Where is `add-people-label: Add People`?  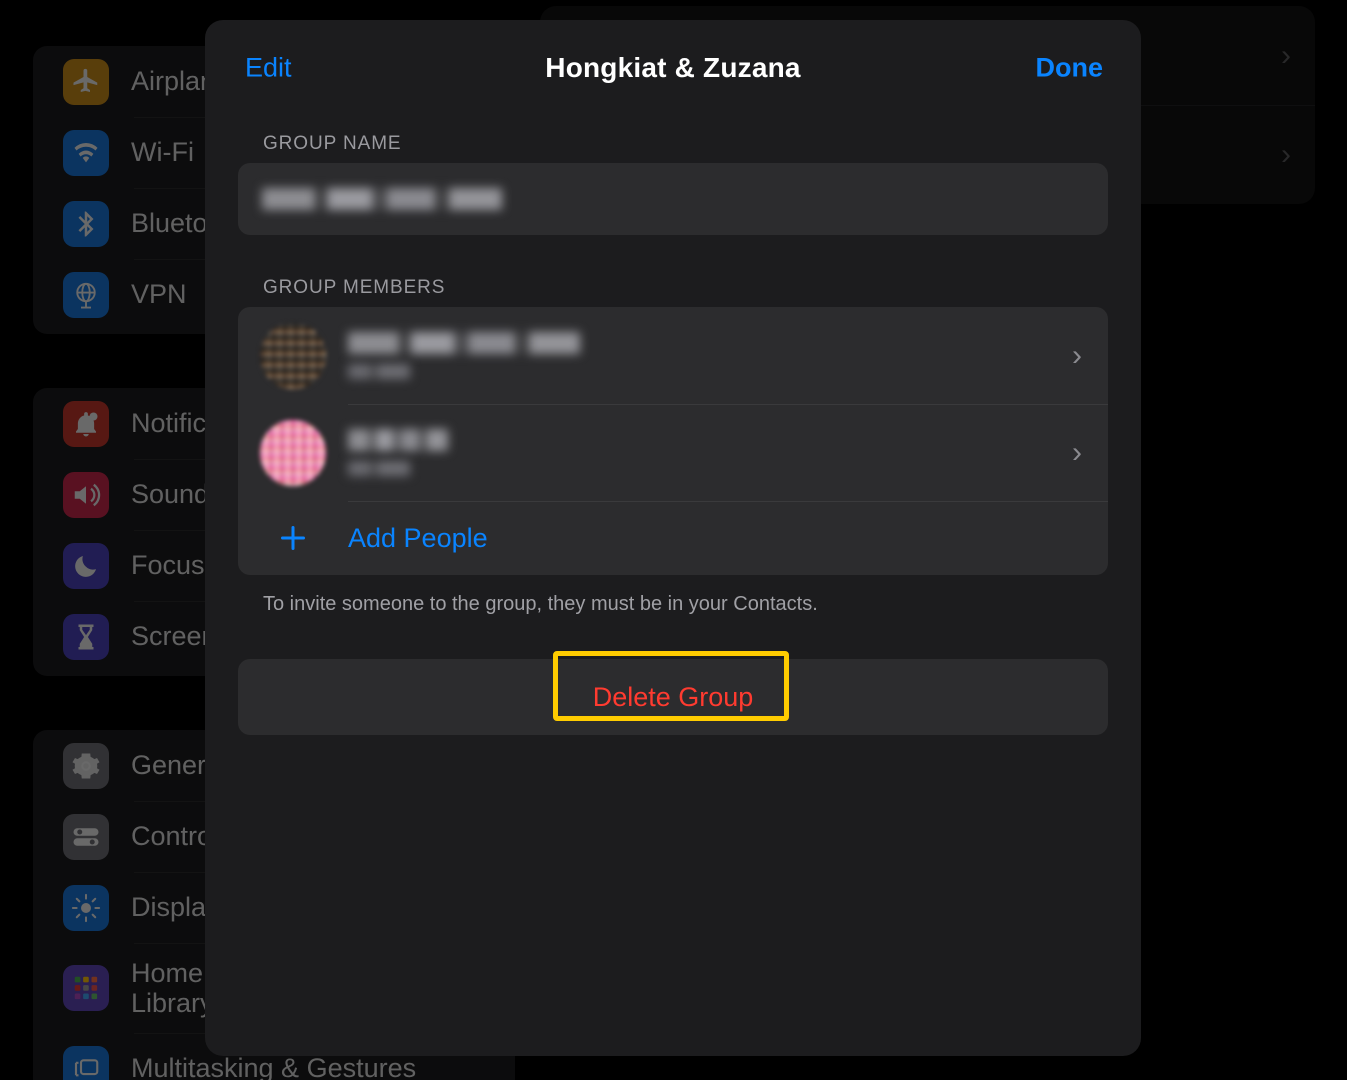
add-people-label: Add People is located at coordinates (418, 537).